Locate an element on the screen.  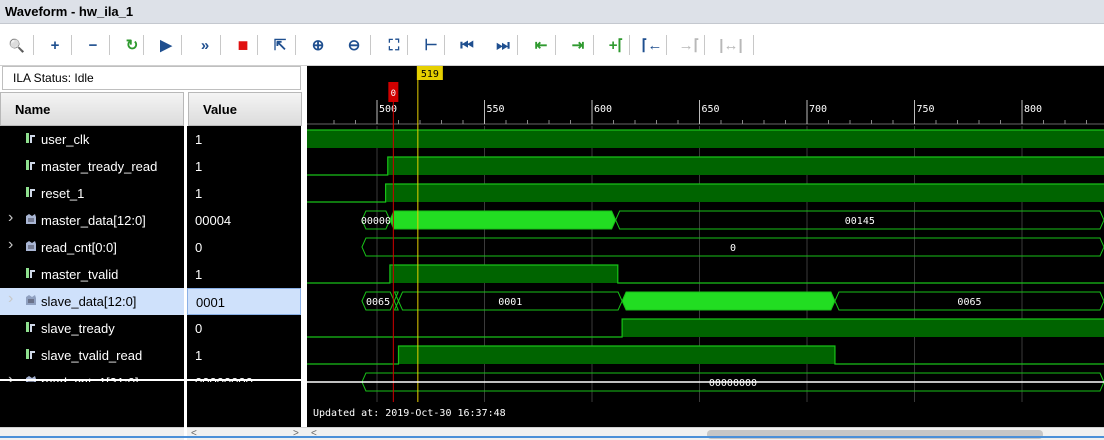
ruler-tick-label: 800 is located at coordinates (1033, 109).